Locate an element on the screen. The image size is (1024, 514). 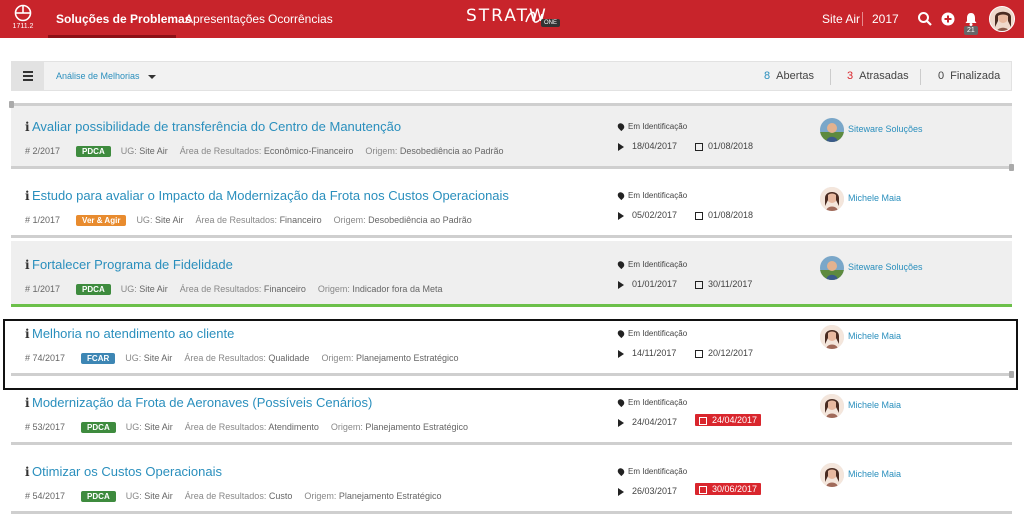
area-value: Econômico-Financeiro is located at coordinates (308, 151).